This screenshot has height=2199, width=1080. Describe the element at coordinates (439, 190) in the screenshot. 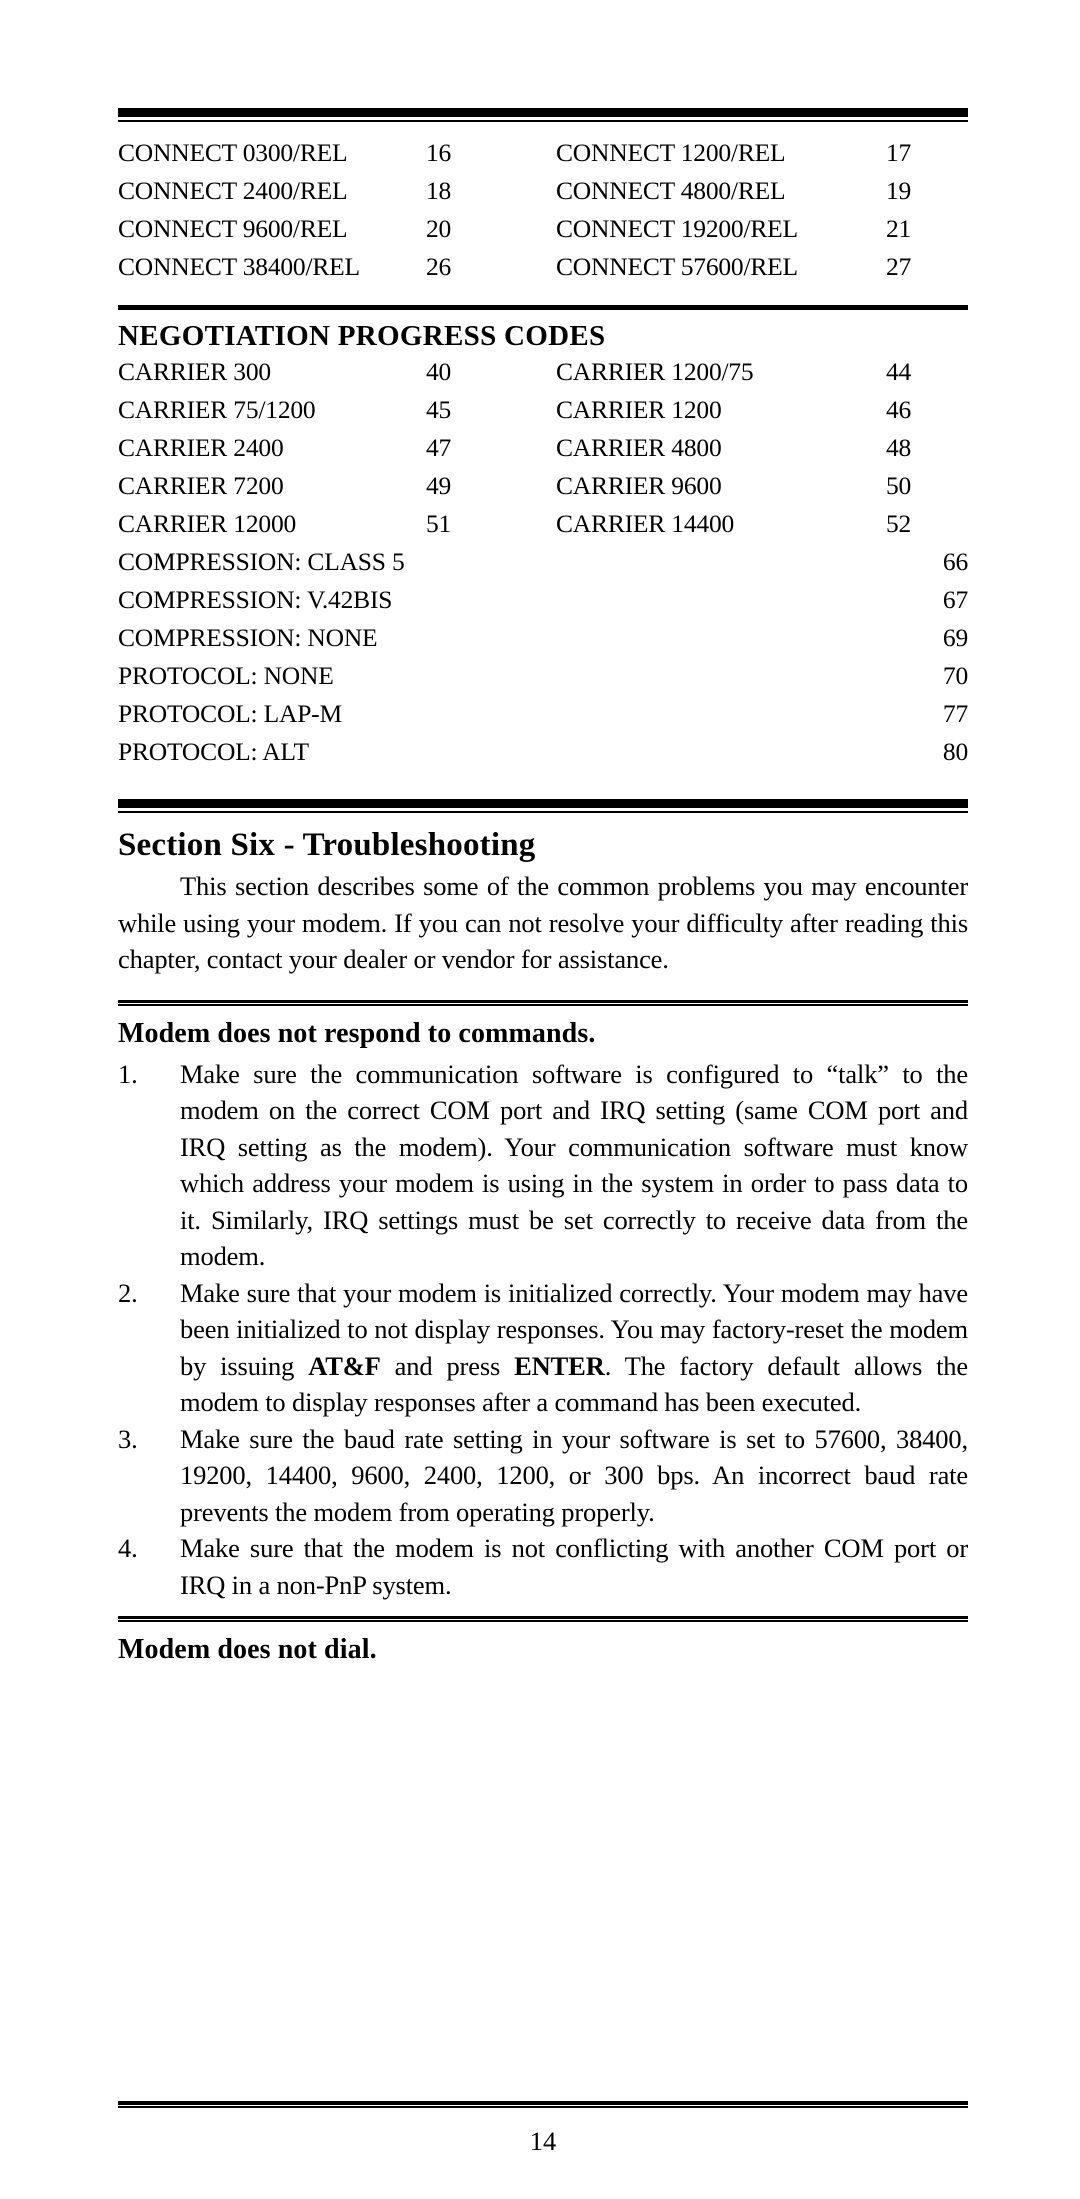

I see `connect-code-left: 18` at that location.